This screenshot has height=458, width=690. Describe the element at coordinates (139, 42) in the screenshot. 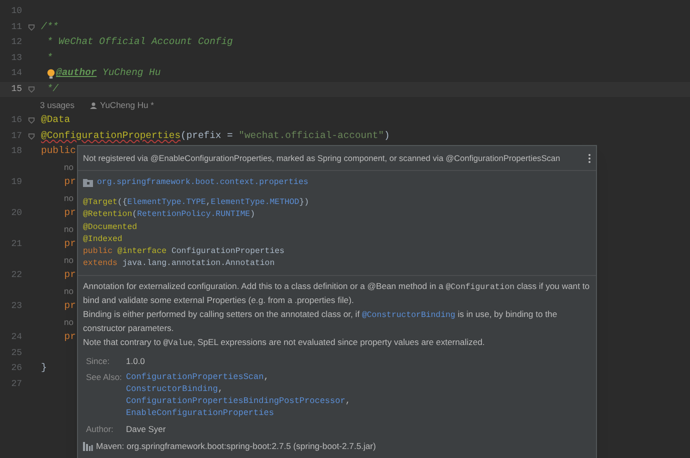

I see `code-line: * WeChat Official Account Config` at that location.